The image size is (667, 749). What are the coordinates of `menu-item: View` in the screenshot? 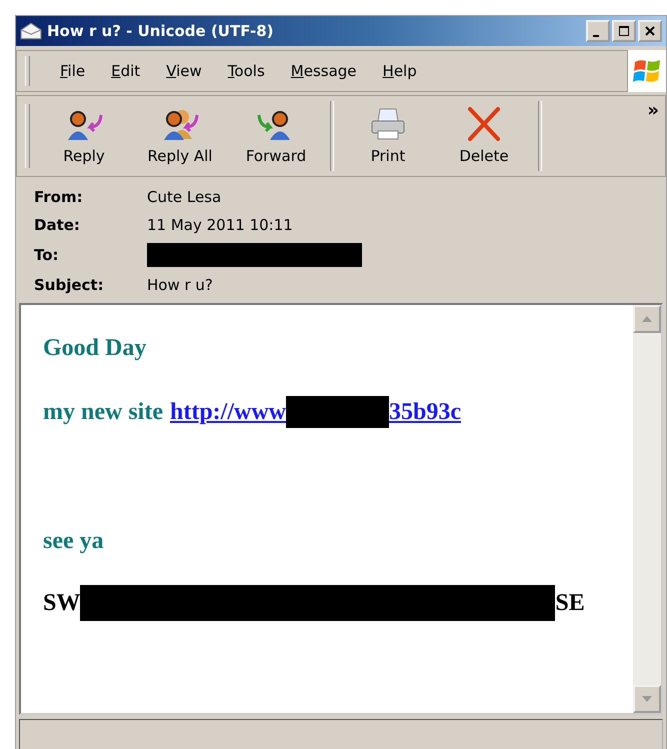 It's located at (184, 71).